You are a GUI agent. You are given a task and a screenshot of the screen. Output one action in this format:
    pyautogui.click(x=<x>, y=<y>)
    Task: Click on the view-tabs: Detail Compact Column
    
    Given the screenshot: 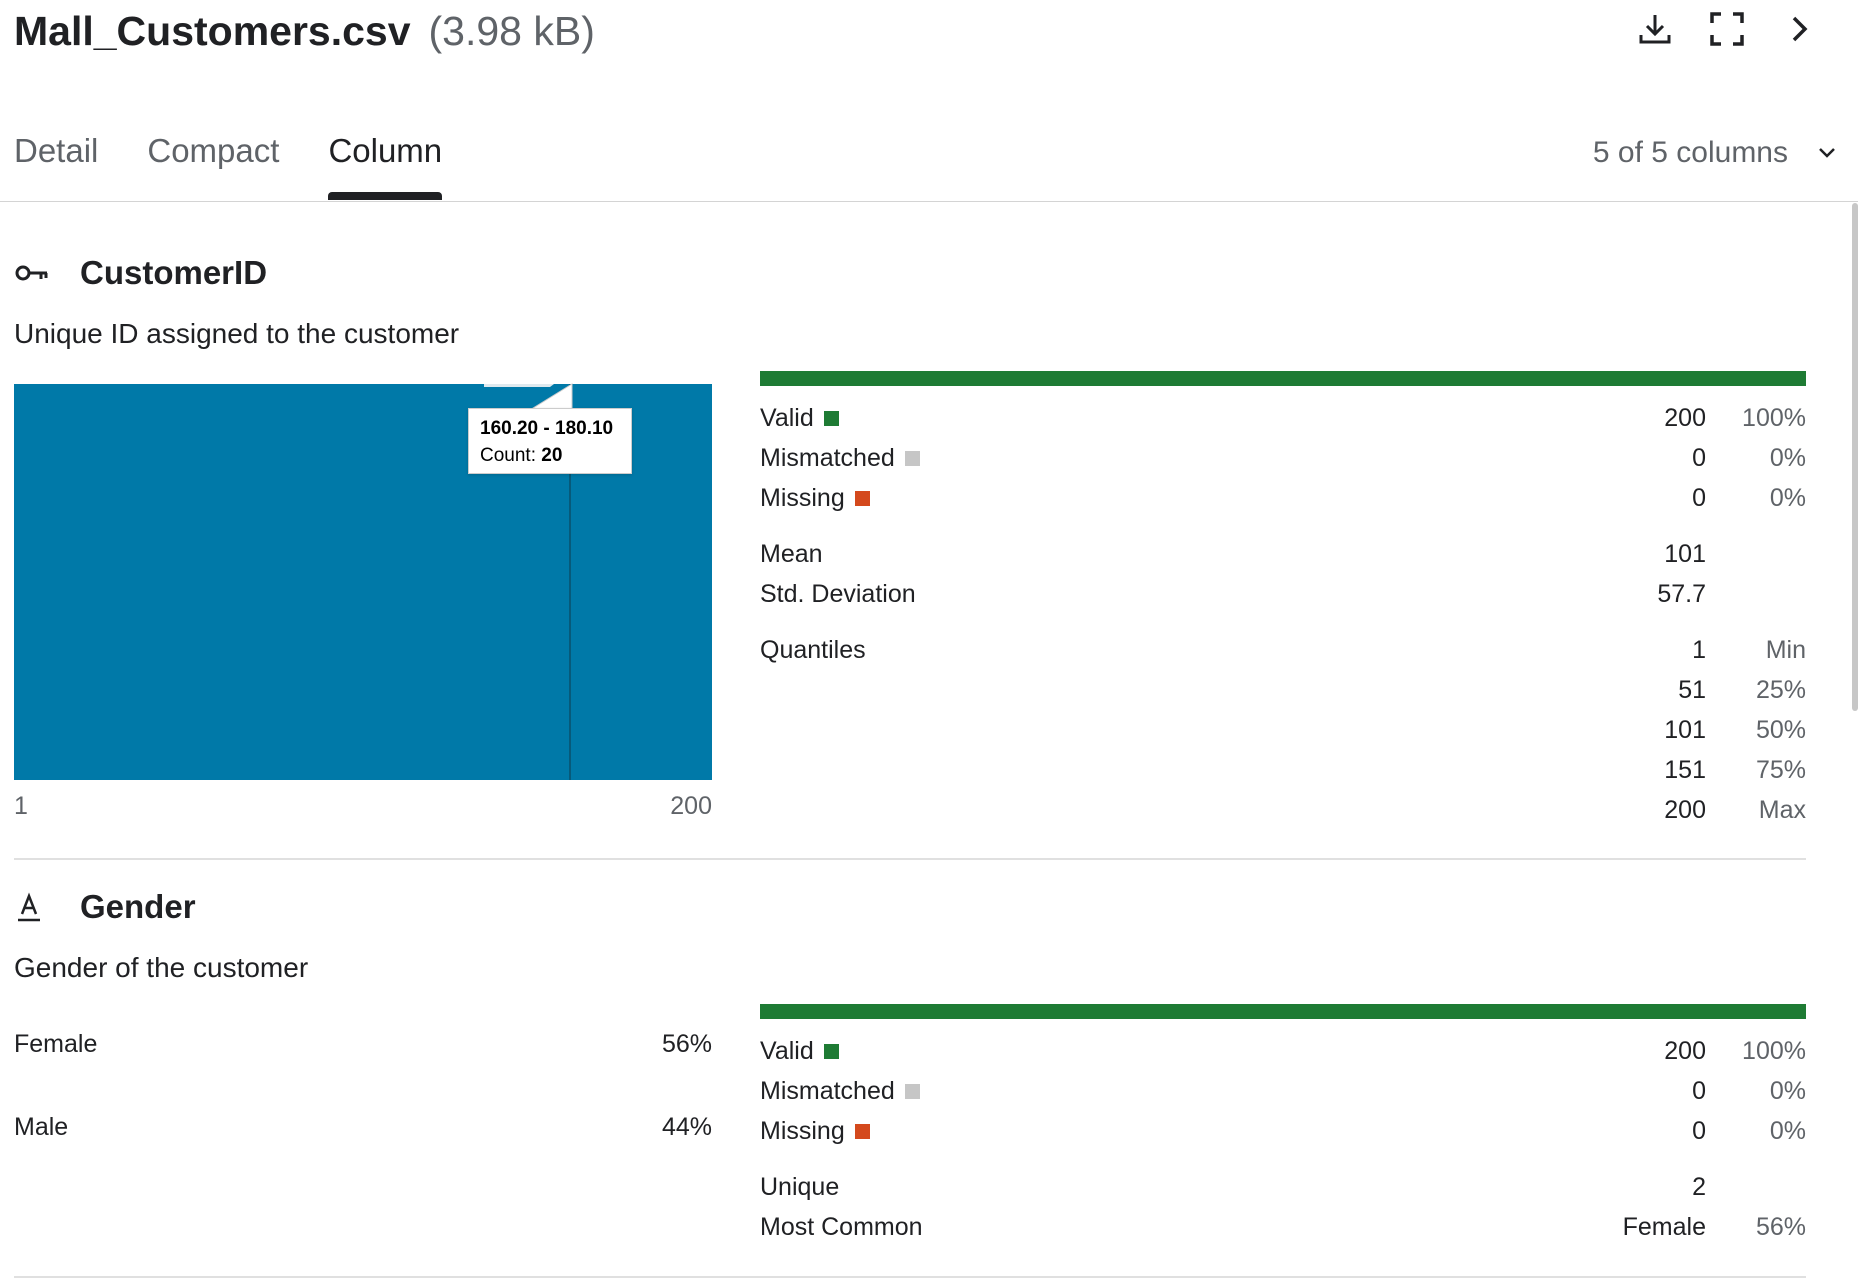 What is the action you would take?
    pyautogui.click(x=228, y=166)
    